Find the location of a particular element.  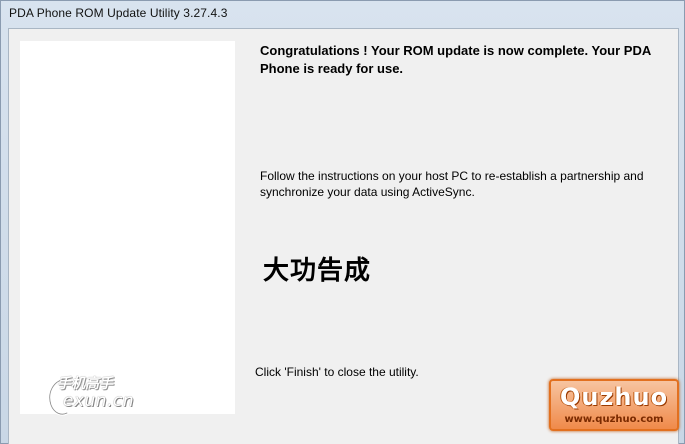

finish-instruction: Click 'Finish' to close the utility. is located at coordinates (337, 372).